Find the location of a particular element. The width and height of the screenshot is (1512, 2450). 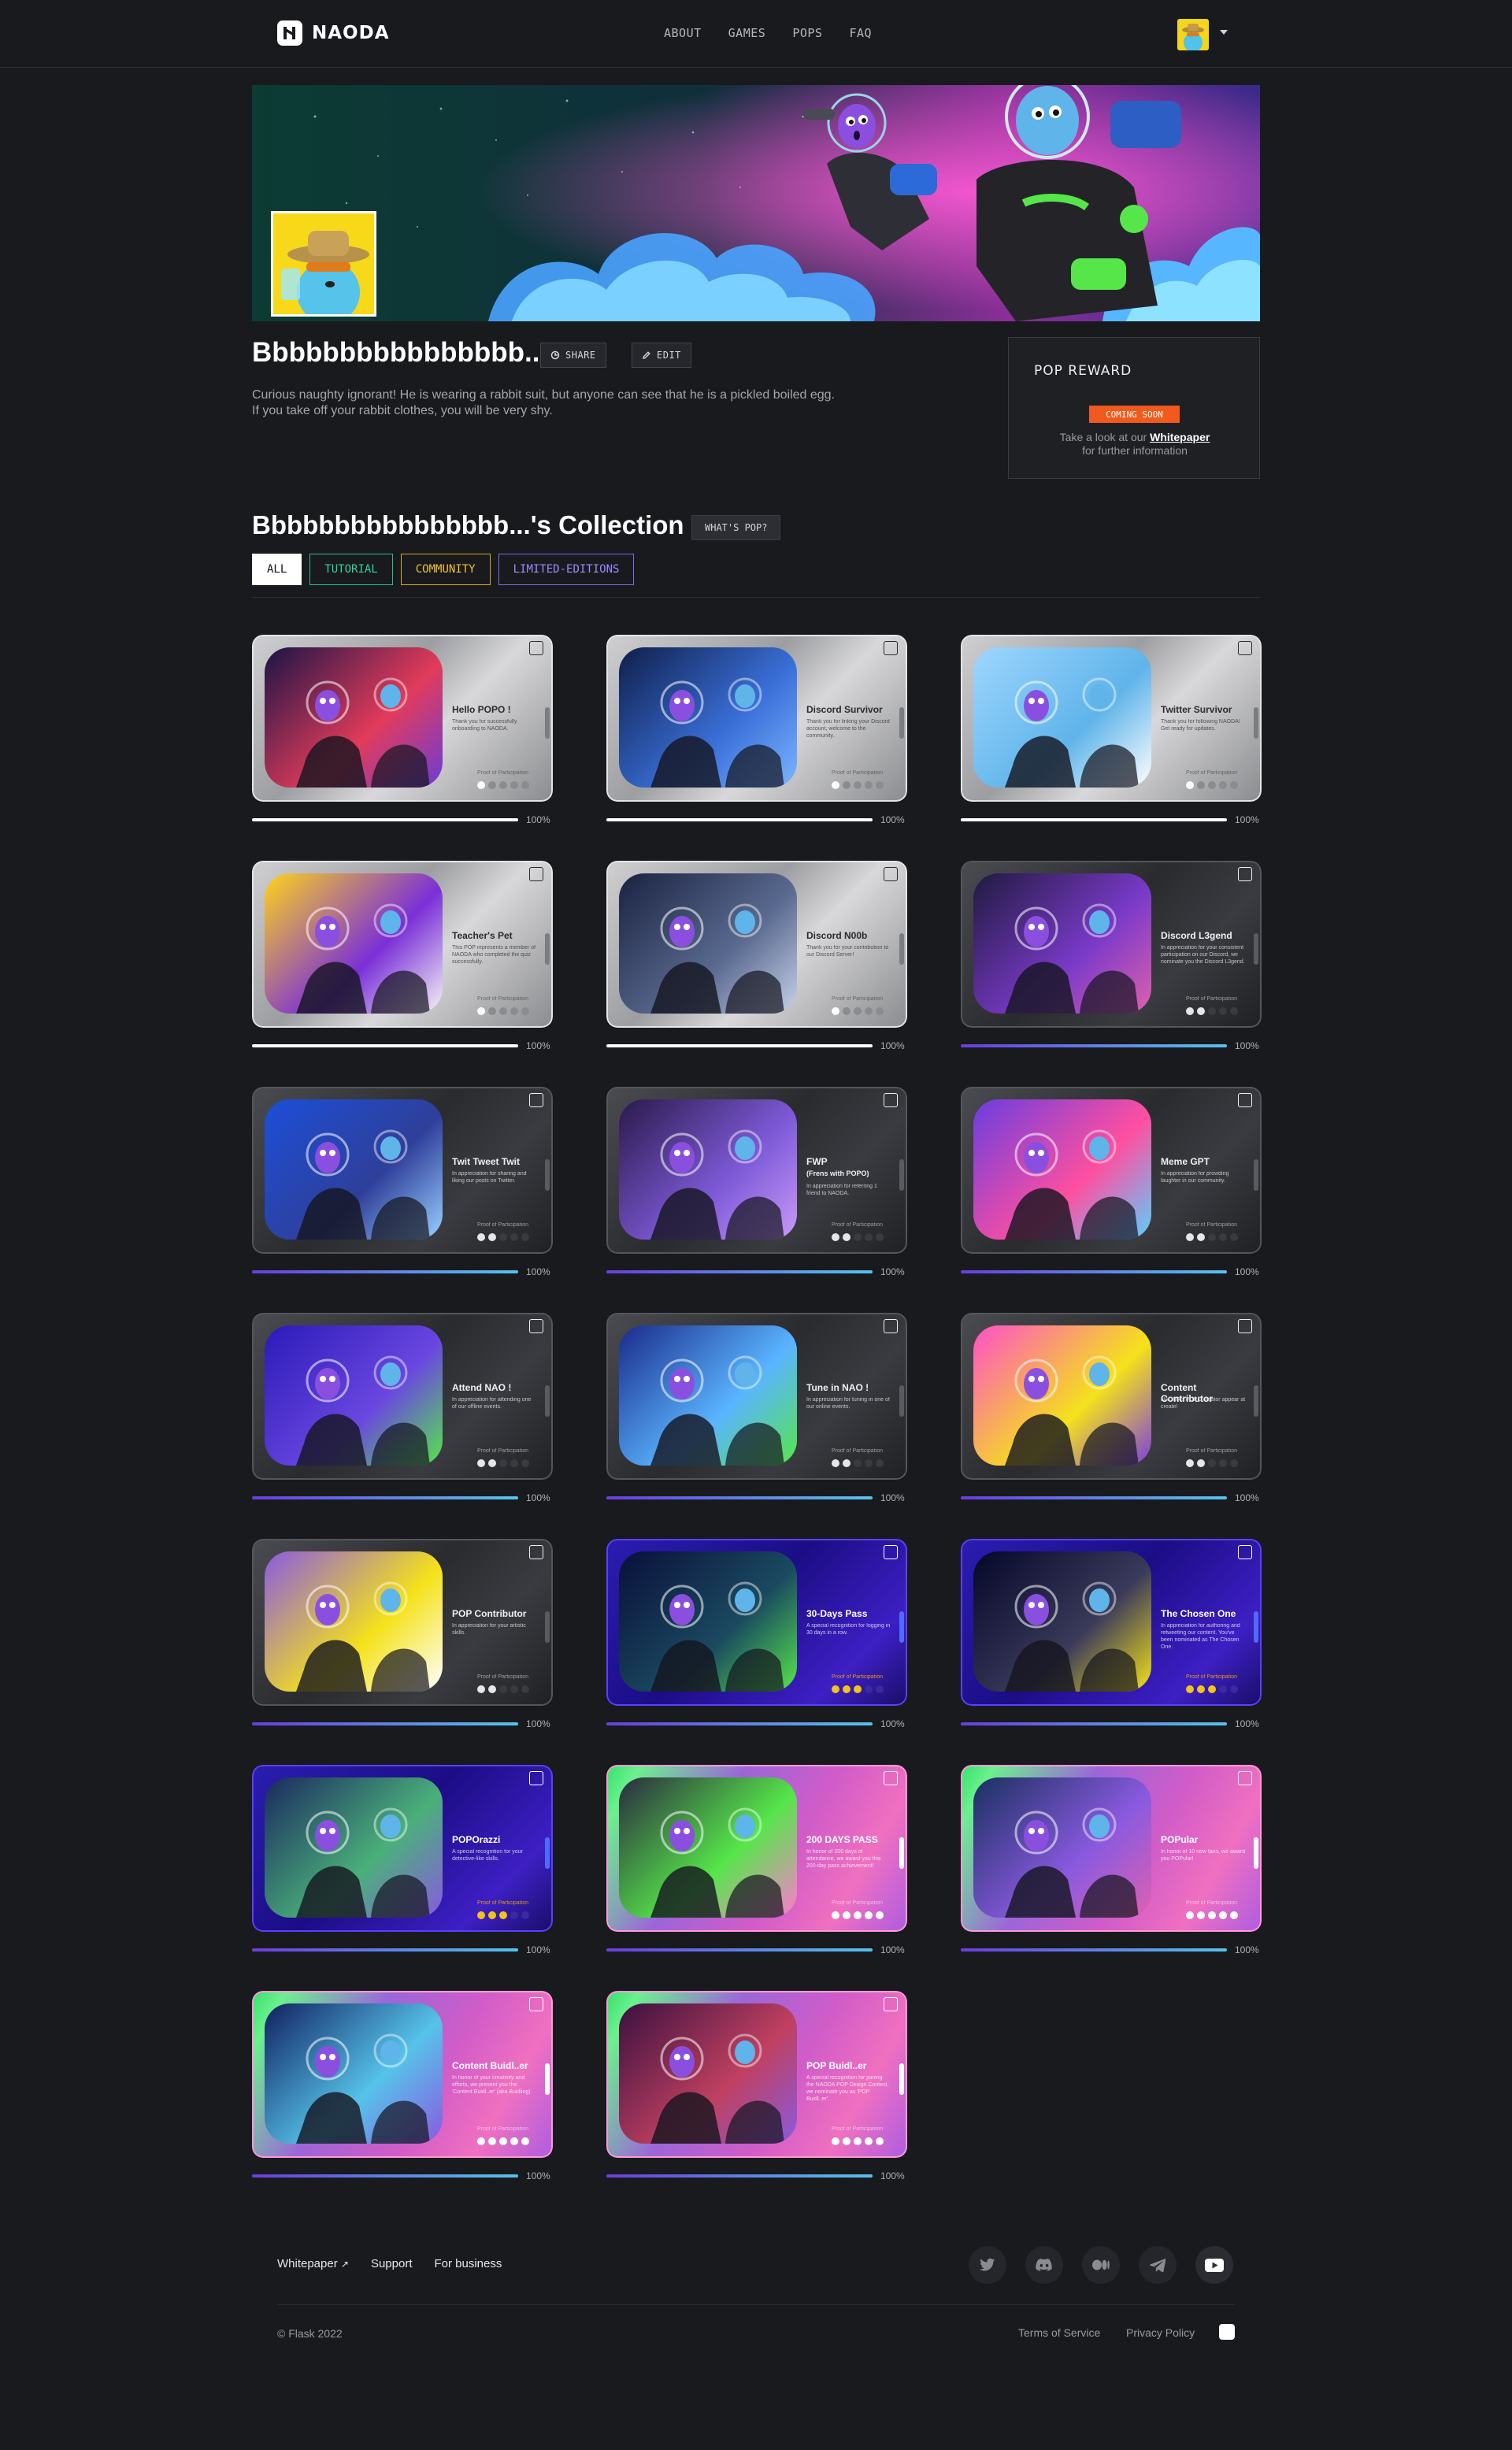

edit-button: EDIT is located at coordinates (661, 355).